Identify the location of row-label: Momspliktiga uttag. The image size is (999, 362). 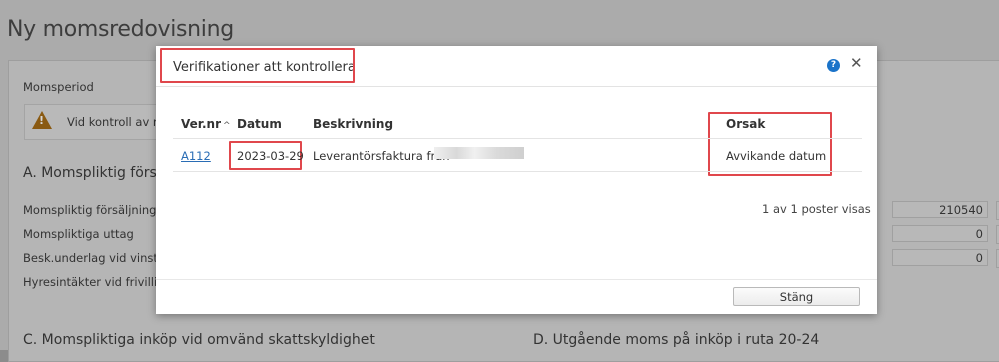
(78, 234).